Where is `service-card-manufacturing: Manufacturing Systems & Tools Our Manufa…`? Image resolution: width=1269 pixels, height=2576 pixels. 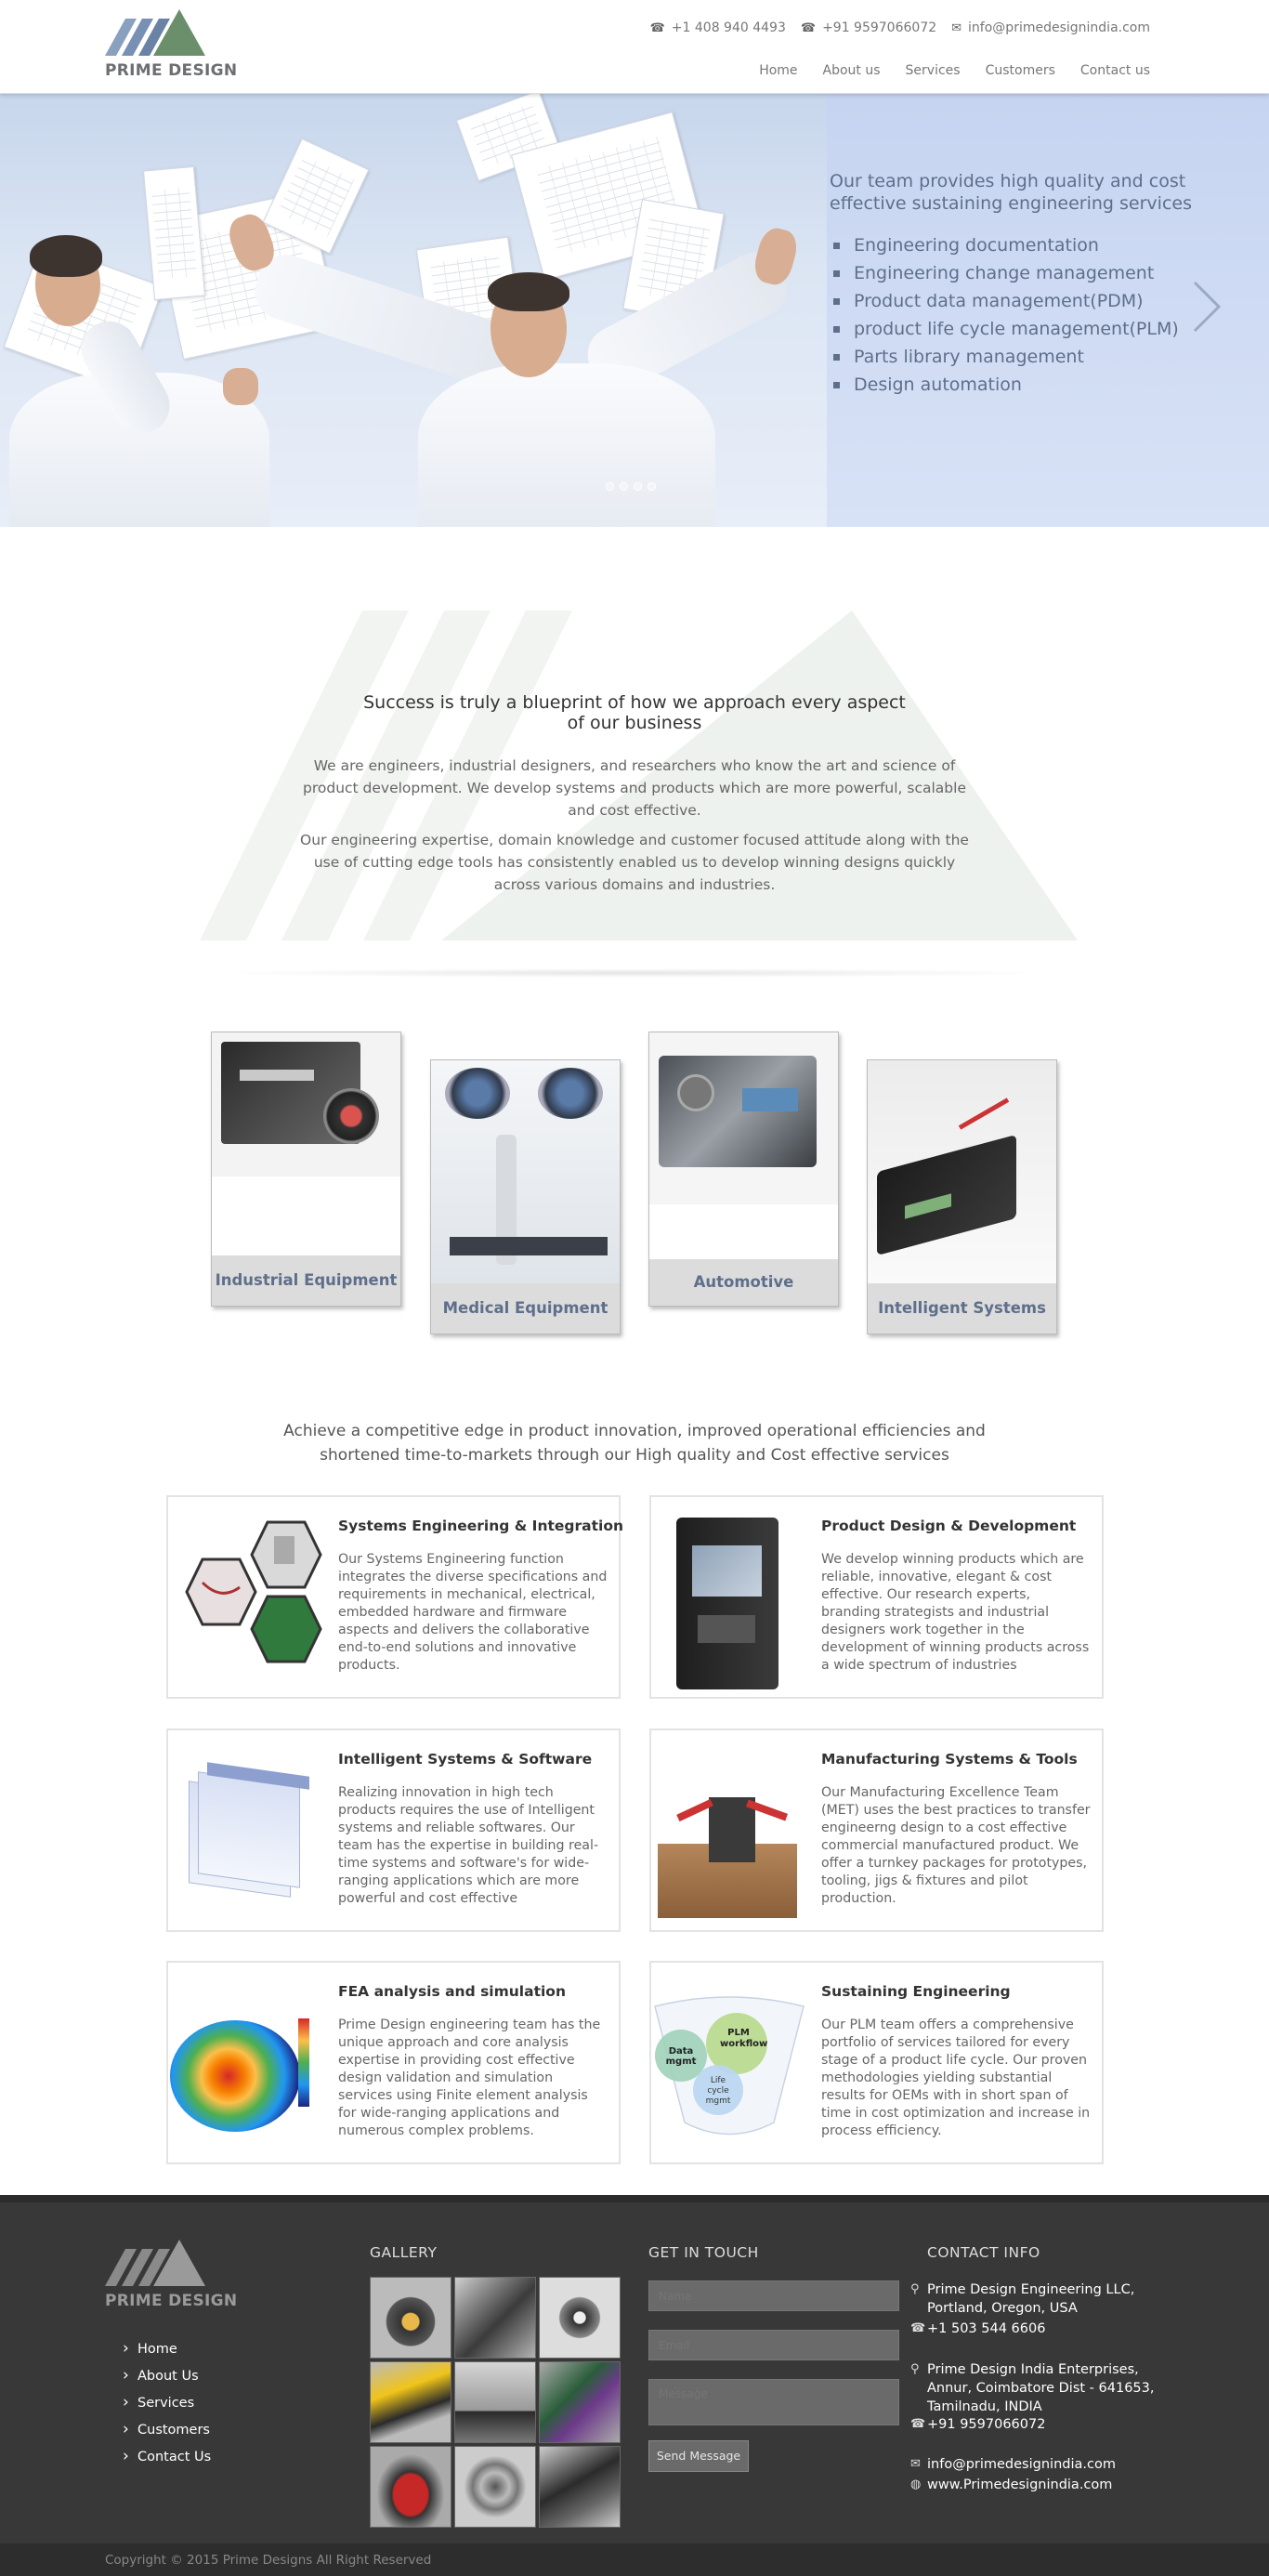
service-card-manufacturing: Manufacturing Systems & Tools Our Manufa… is located at coordinates (876, 1830).